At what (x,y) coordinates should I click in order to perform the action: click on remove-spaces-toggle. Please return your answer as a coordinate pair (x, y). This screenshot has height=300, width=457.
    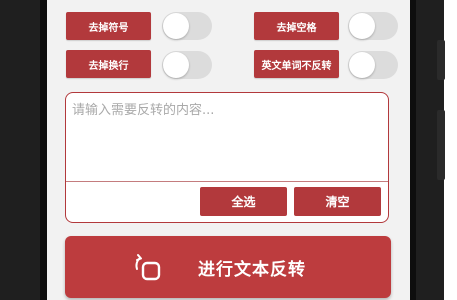
    Looking at the image, I should click on (373, 26).